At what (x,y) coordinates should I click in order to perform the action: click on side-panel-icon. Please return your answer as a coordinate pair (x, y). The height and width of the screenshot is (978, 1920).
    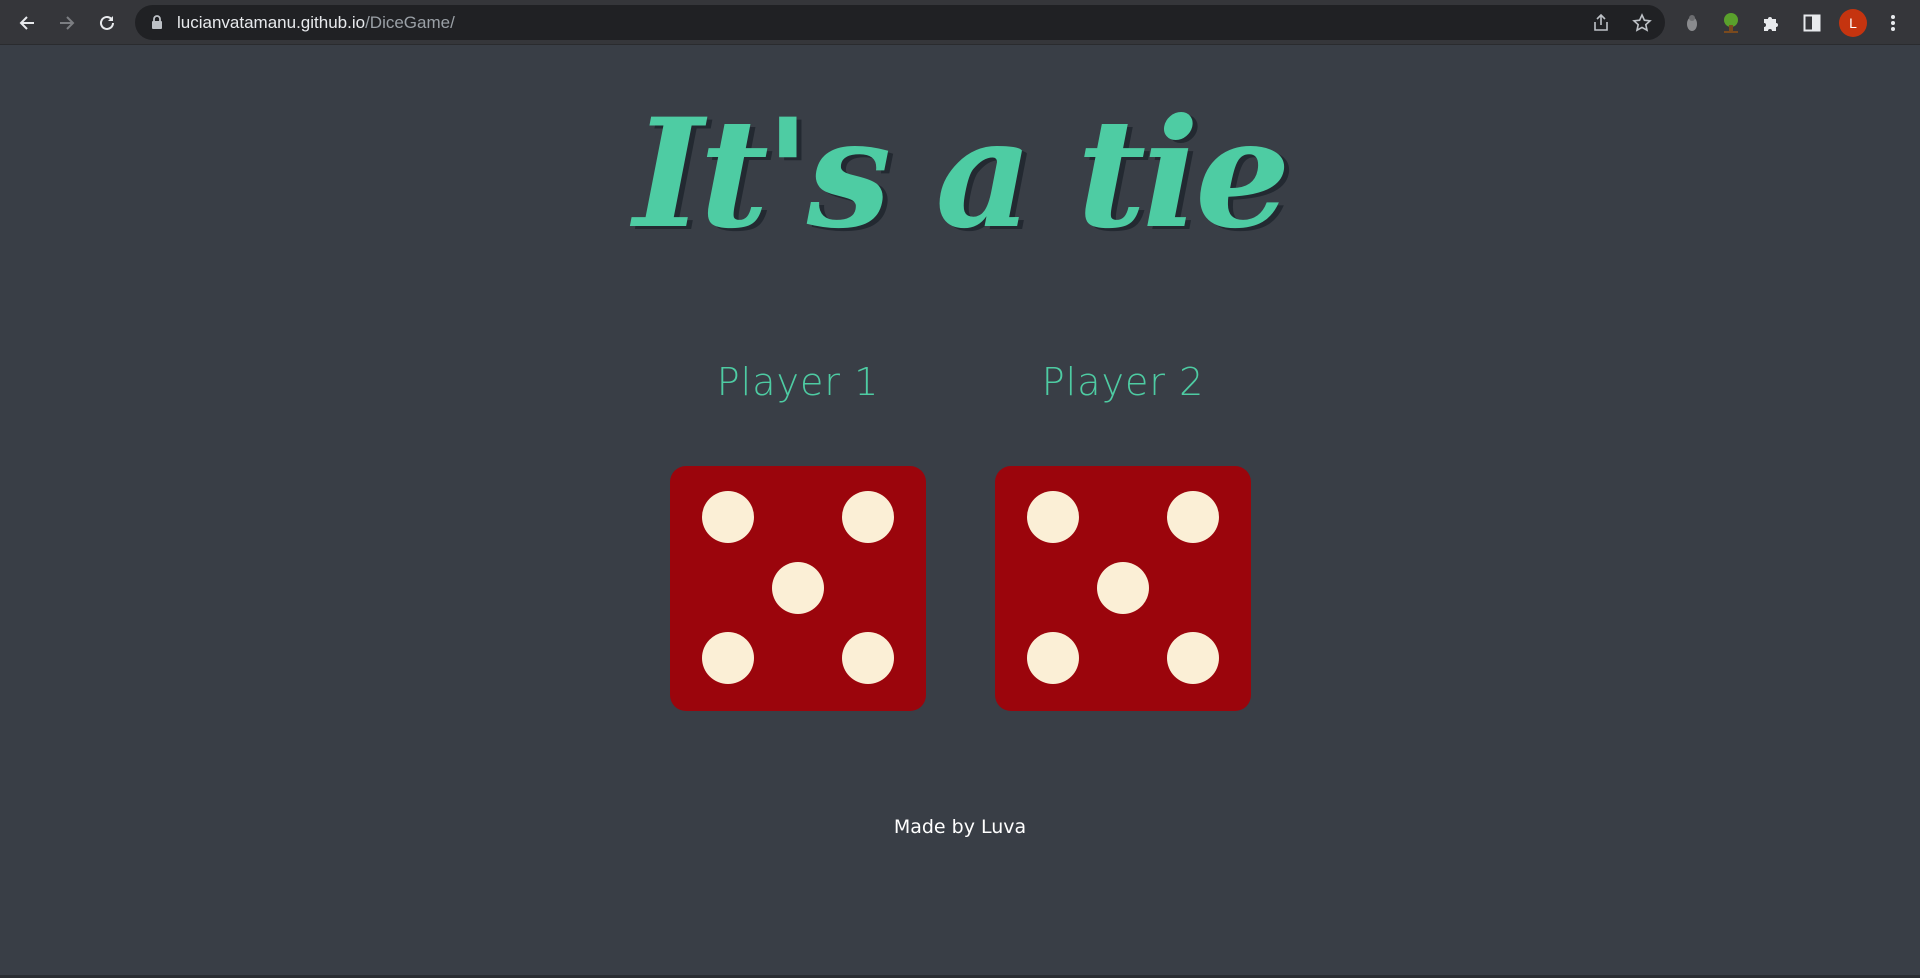
    Looking at the image, I should click on (1812, 23).